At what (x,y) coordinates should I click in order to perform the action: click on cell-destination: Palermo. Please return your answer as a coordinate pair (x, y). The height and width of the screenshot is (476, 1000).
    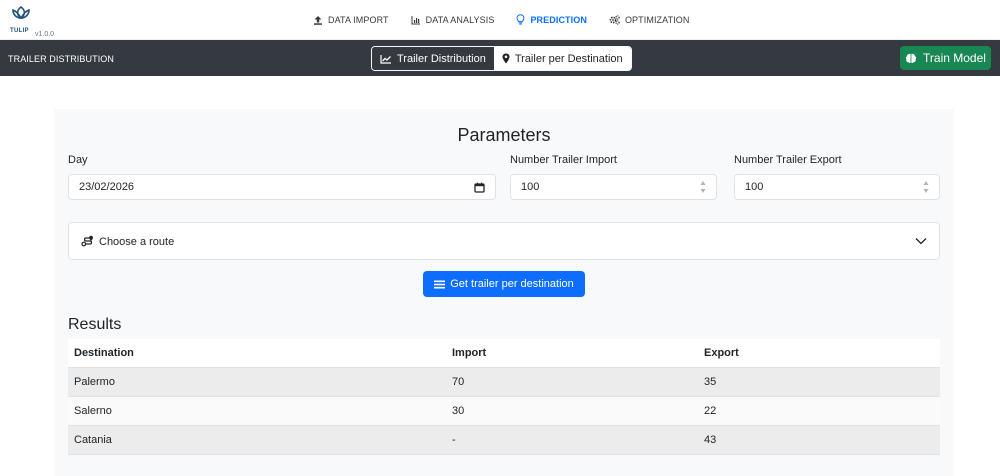
    Looking at the image, I should click on (257, 382).